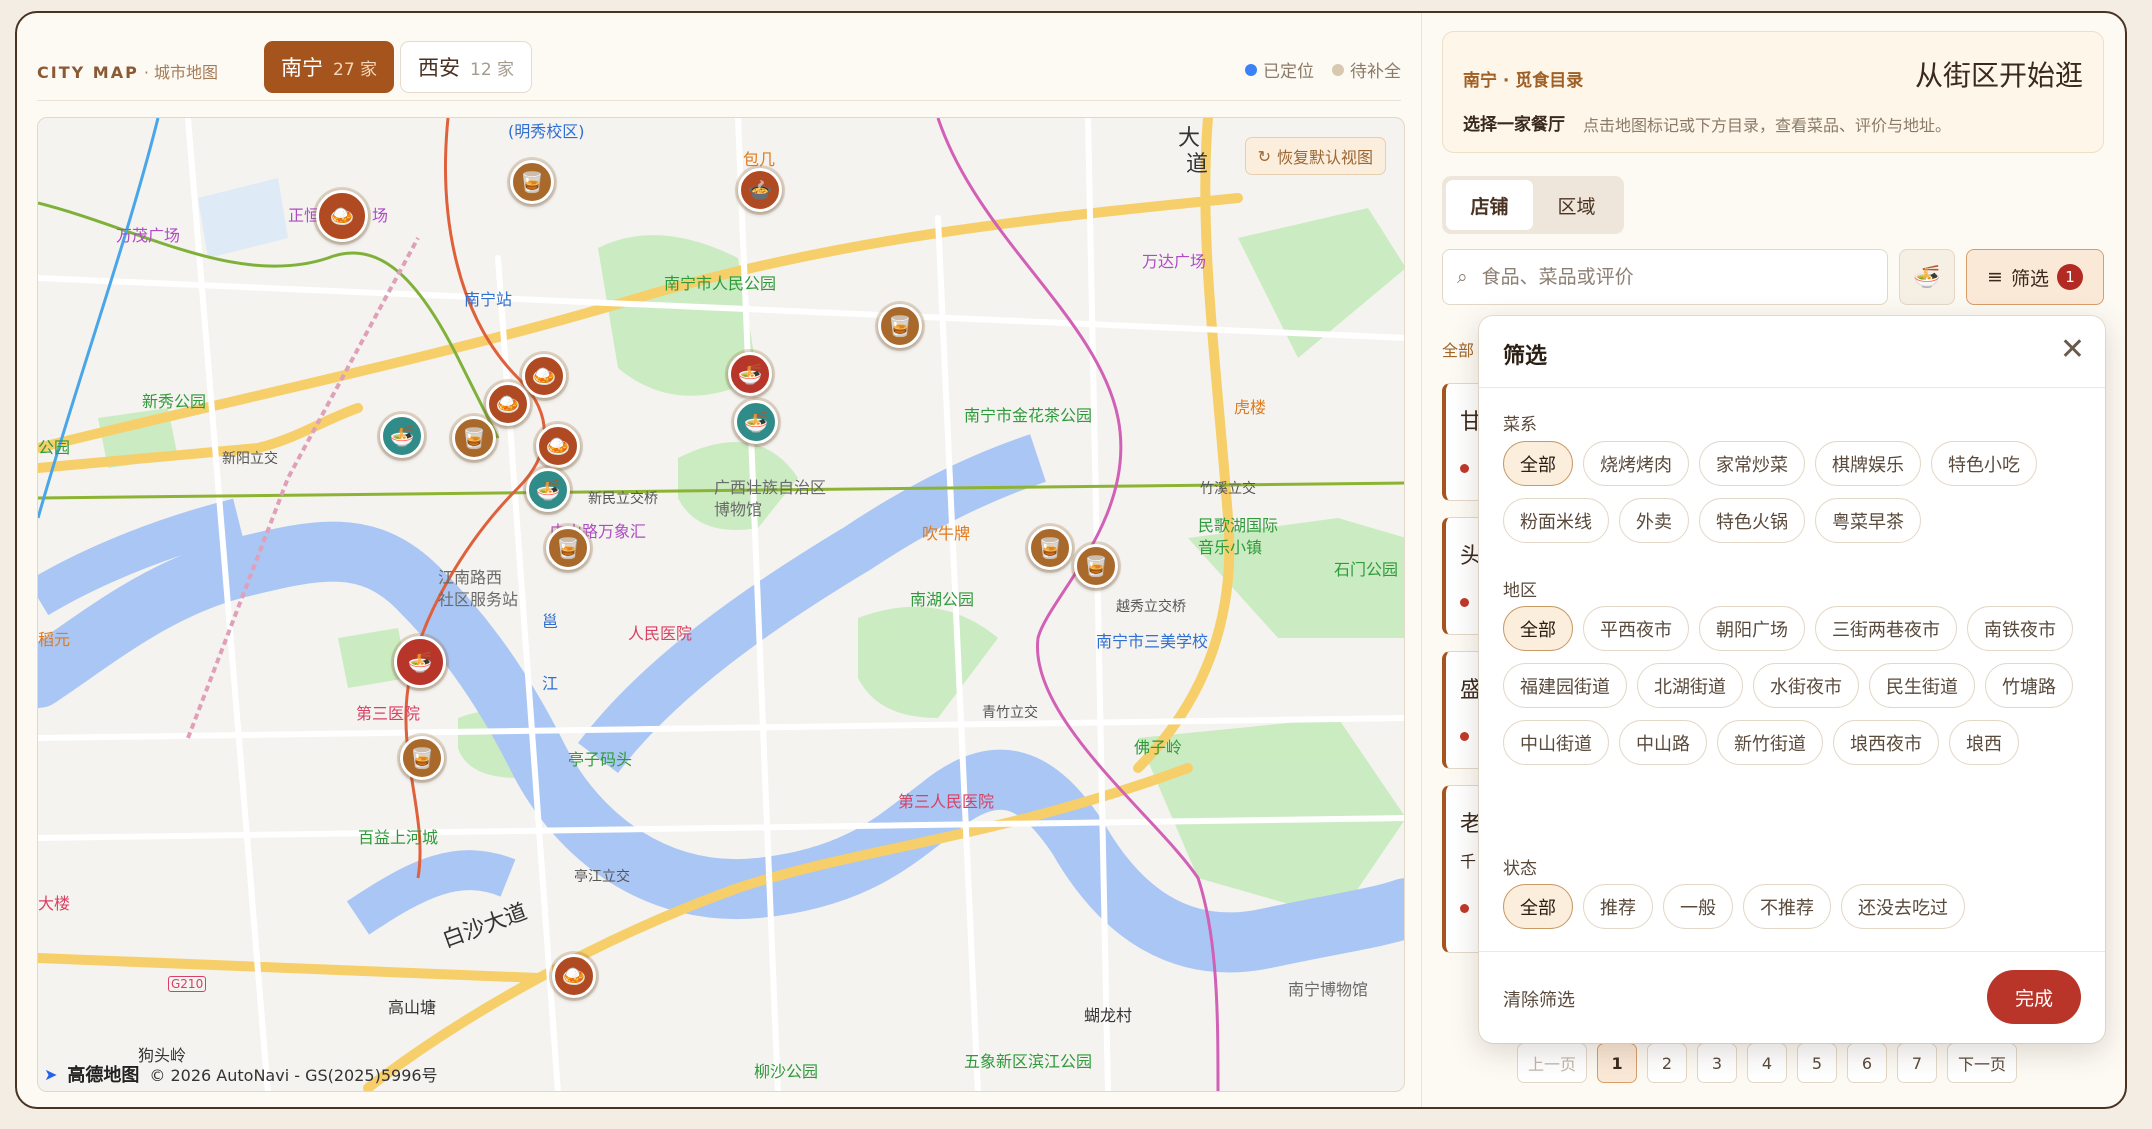  Describe the element at coordinates (466, 67) in the screenshot. I see `city-tab-xian: 西安 12 家` at that location.